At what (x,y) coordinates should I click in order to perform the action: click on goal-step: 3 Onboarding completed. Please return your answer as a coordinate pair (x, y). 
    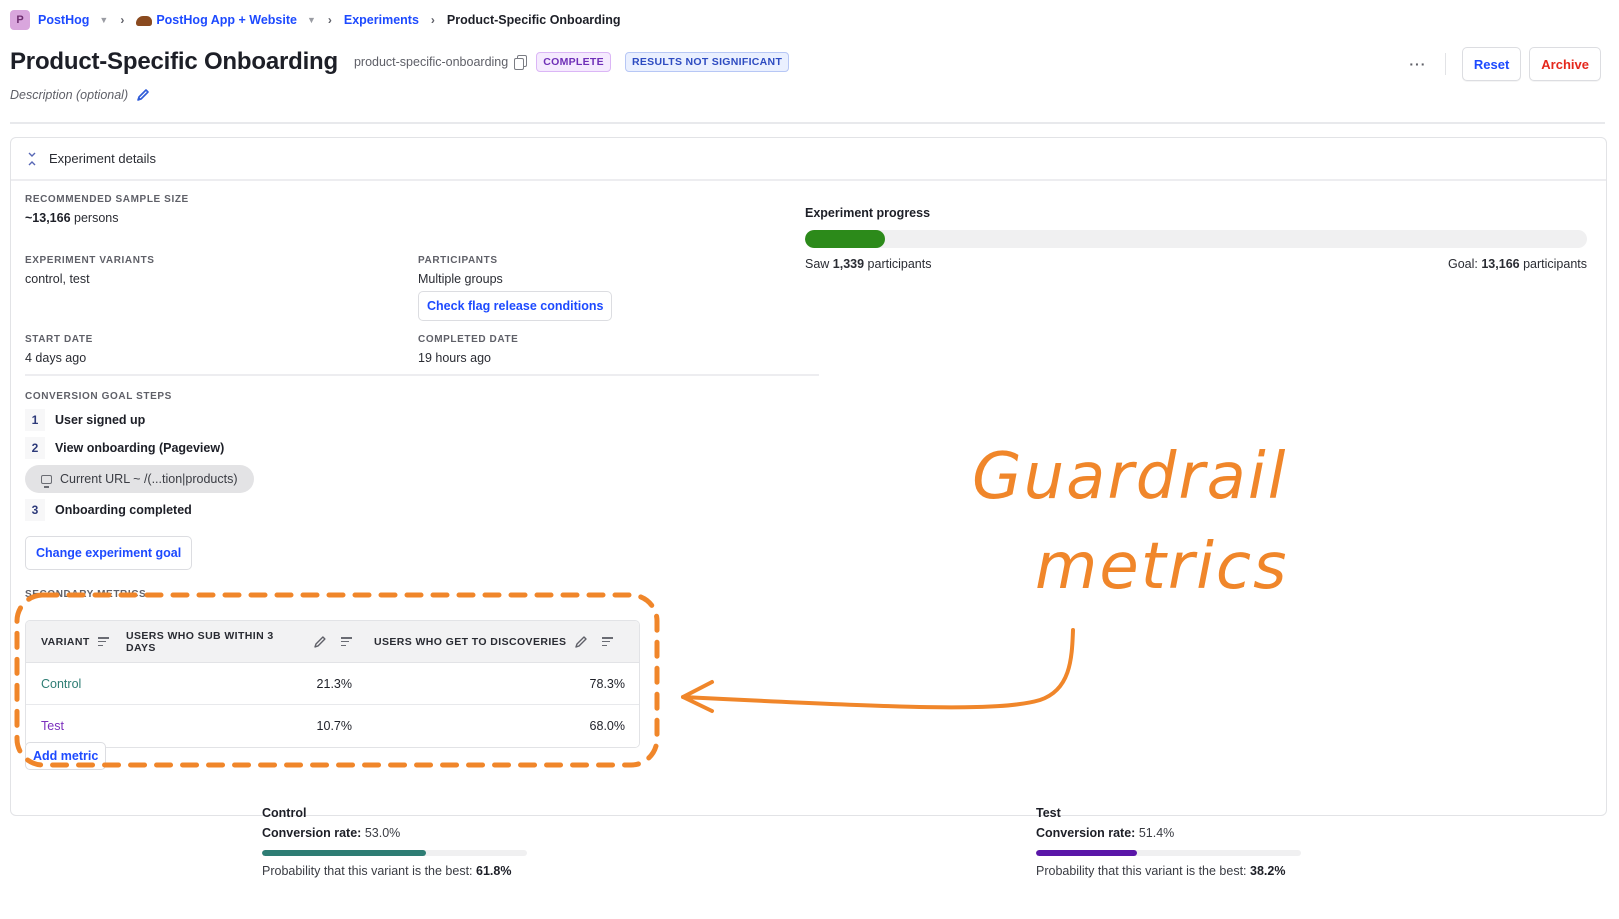
    Looking at the image, I should click on (139, 510).